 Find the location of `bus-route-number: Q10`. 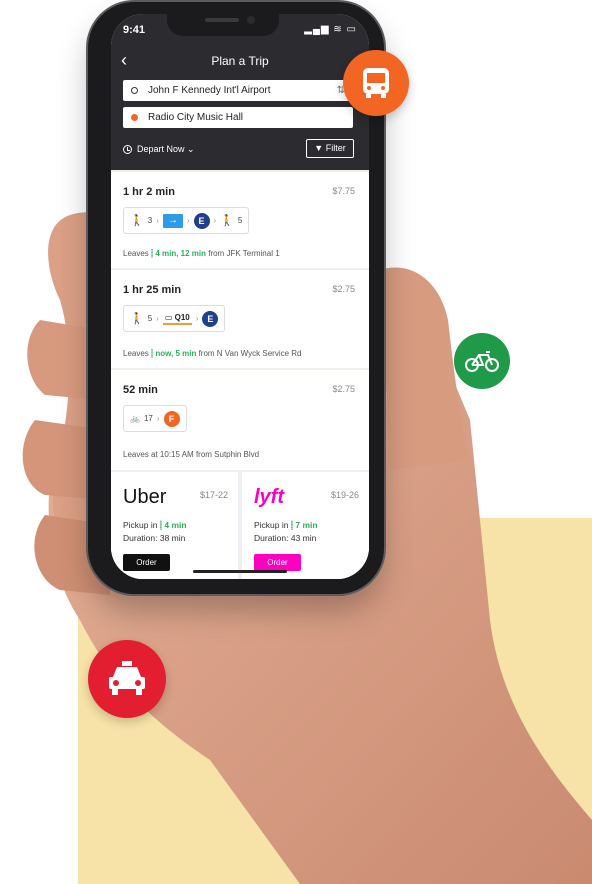

bus-route-number: Q10 is located at coordinates (182, 317).